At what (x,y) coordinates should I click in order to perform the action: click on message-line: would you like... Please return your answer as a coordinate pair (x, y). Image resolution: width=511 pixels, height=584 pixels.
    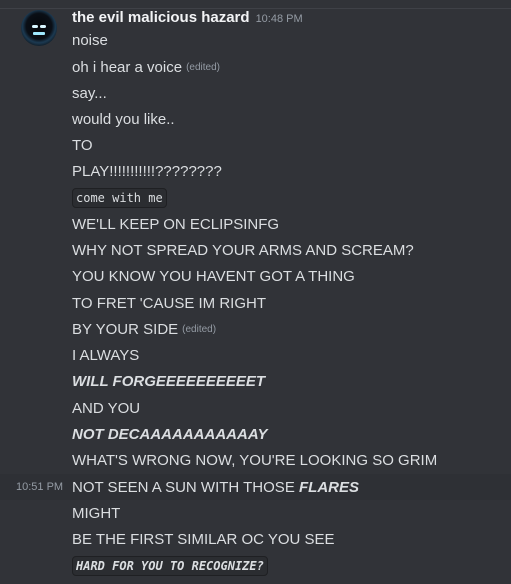
    Looking at the image, I should click on (255, 119).